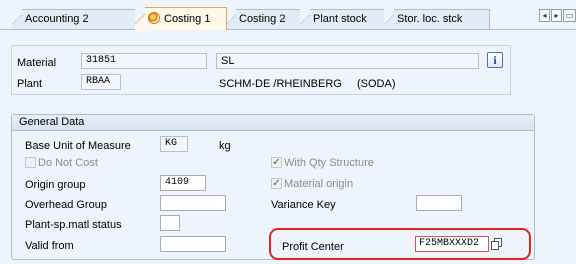 The image size is (576, 264). Describe the element at coordinates (57, 19) in the screenshot. I see `tab-label: Accounting 2` at that location.